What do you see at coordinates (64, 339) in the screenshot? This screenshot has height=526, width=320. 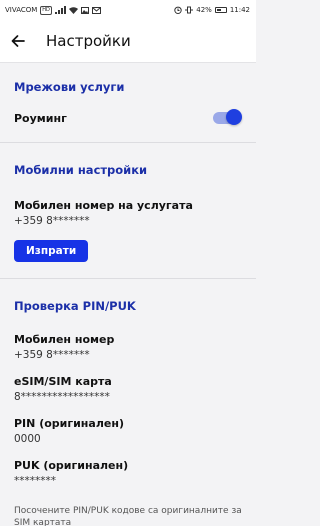 I see `field-label: Мобилен номер` at bounding box center [64, 339].